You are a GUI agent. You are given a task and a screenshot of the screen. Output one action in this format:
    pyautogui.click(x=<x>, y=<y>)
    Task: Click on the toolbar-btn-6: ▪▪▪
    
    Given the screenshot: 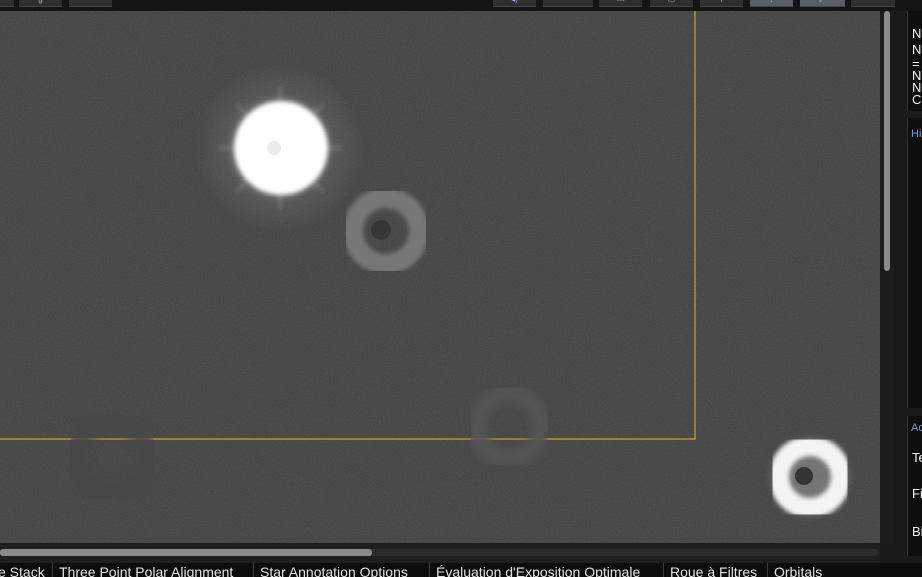 What is the action you would take?
    pyautogui.click(x=620, y=3)
    